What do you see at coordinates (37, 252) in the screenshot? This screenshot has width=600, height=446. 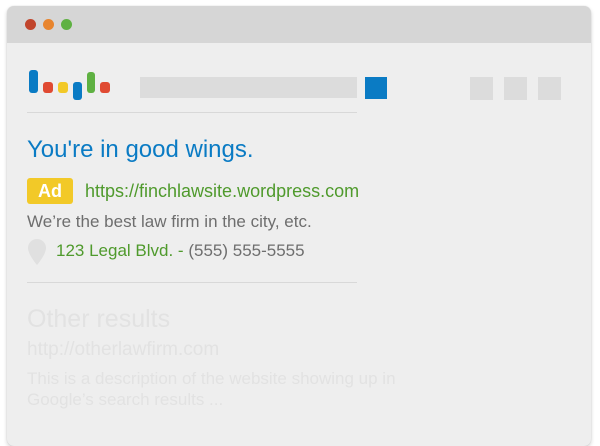 I see `map-pin-icon` at bounding box center [37, 252].